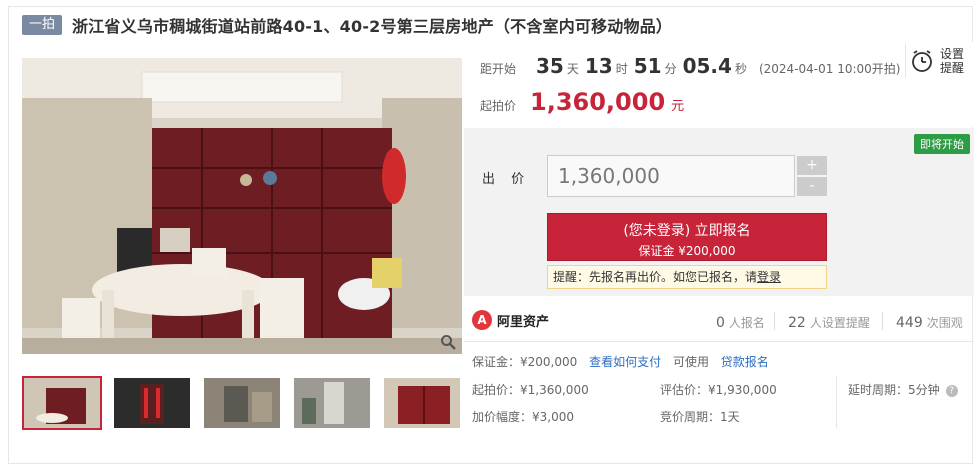 This screenshot has width=977, height=468. I want to click on reminder-label-2: 提醒, so click(952, 68).